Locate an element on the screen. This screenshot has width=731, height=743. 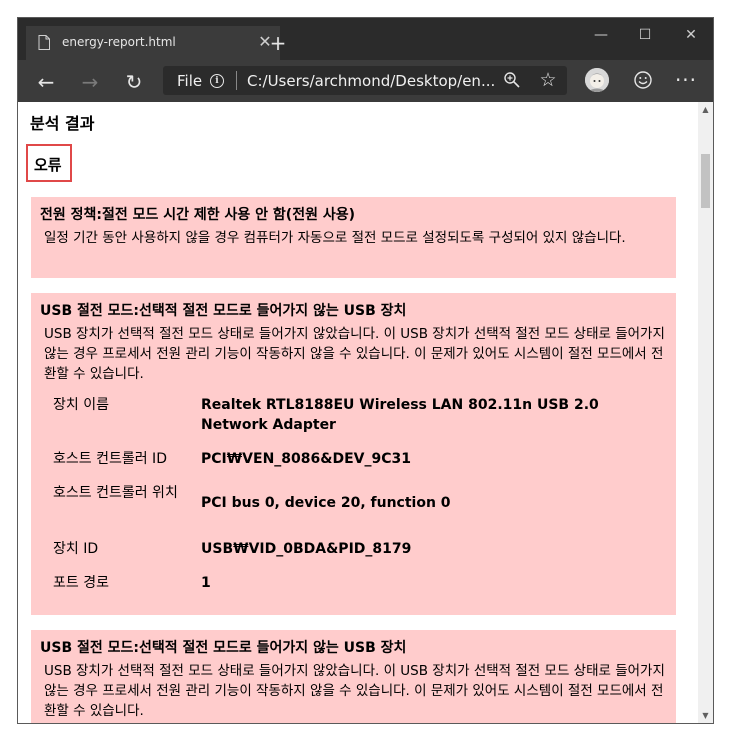
scroll-up-arrow-icon: ▲ is located at coordinates (705, 109).